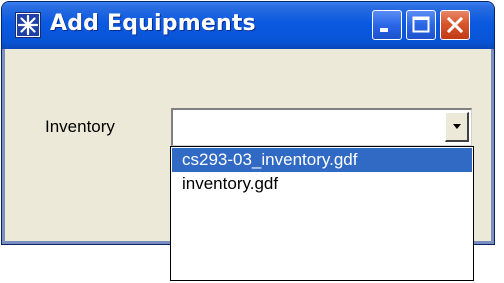  I want to click on maximize-icon, so click(421, 24).